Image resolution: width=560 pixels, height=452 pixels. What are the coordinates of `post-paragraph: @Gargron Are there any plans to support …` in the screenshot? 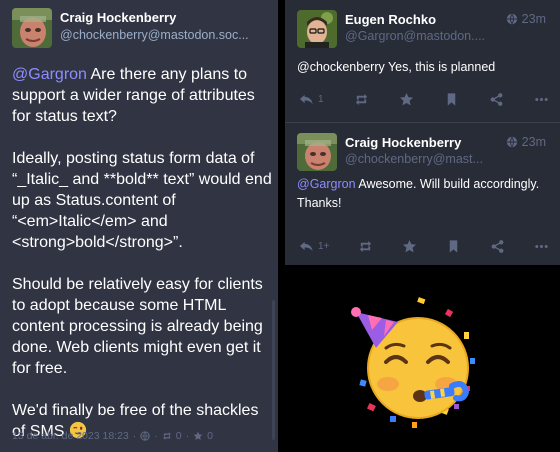 It's located at (143, 95).